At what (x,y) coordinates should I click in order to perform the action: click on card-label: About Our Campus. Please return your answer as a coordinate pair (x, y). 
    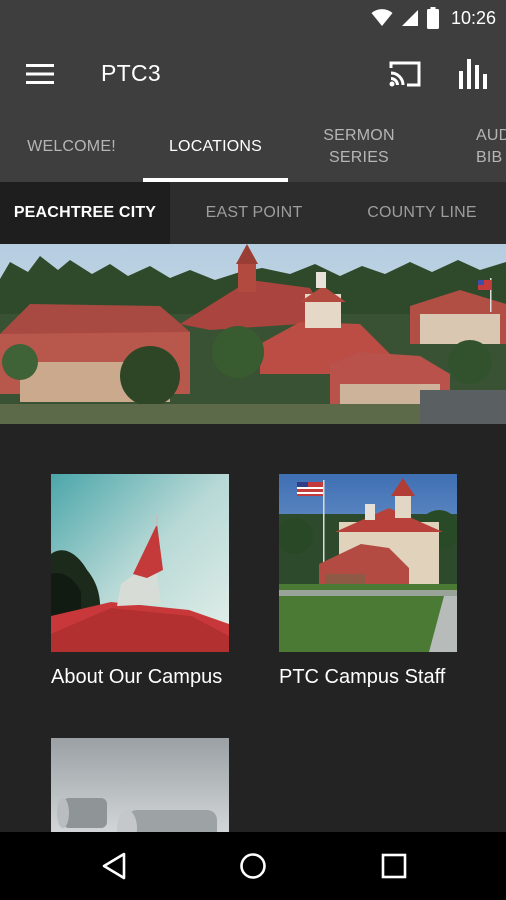
    Looking at the image, I should click on (137, 677).